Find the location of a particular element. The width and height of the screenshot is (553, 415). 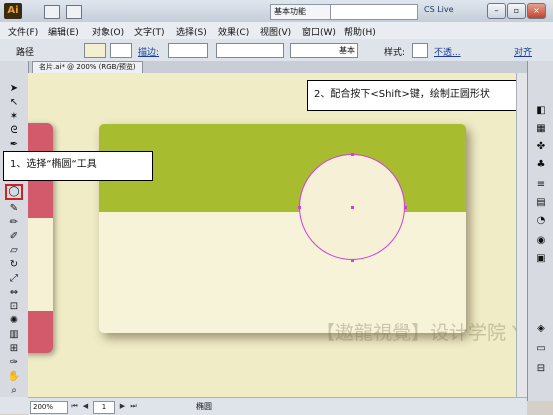

menu-edit: 编辑(E) is located at coordinates (63, 31).